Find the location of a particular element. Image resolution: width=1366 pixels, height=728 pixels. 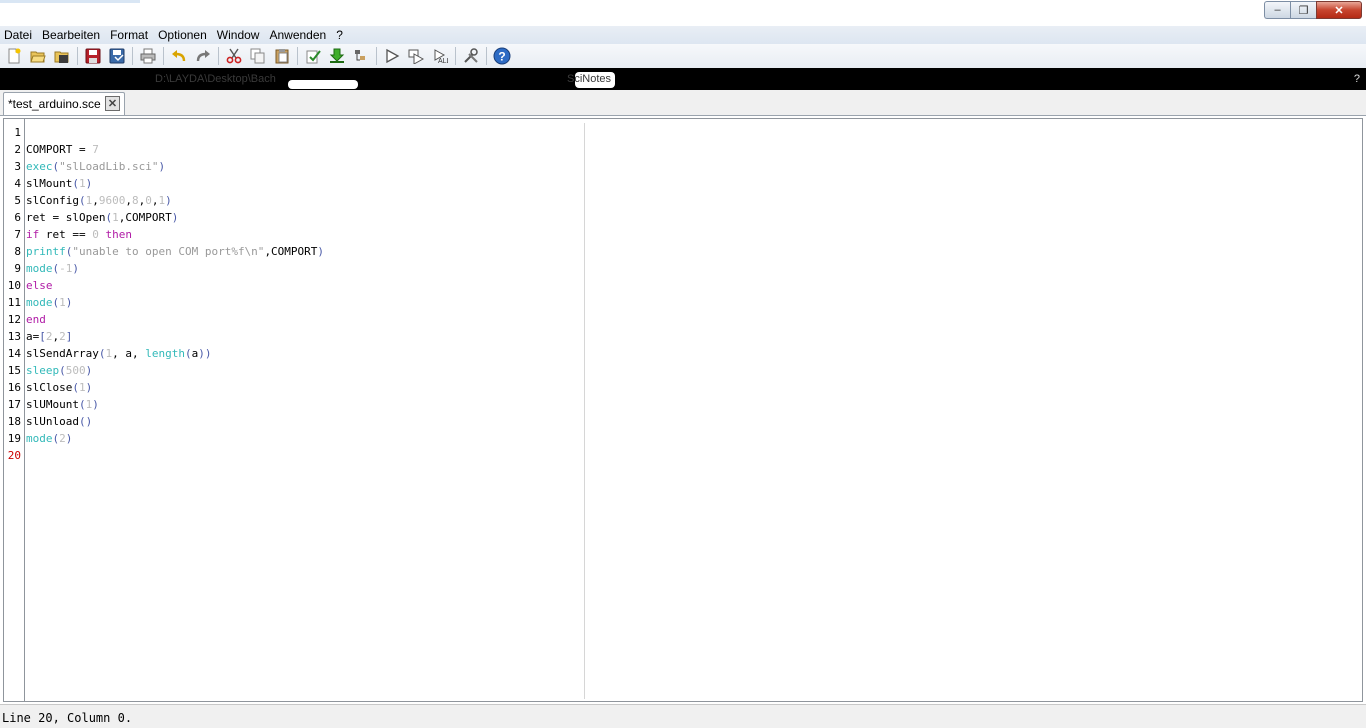

undo-icon is located at coordinates (179, 56).